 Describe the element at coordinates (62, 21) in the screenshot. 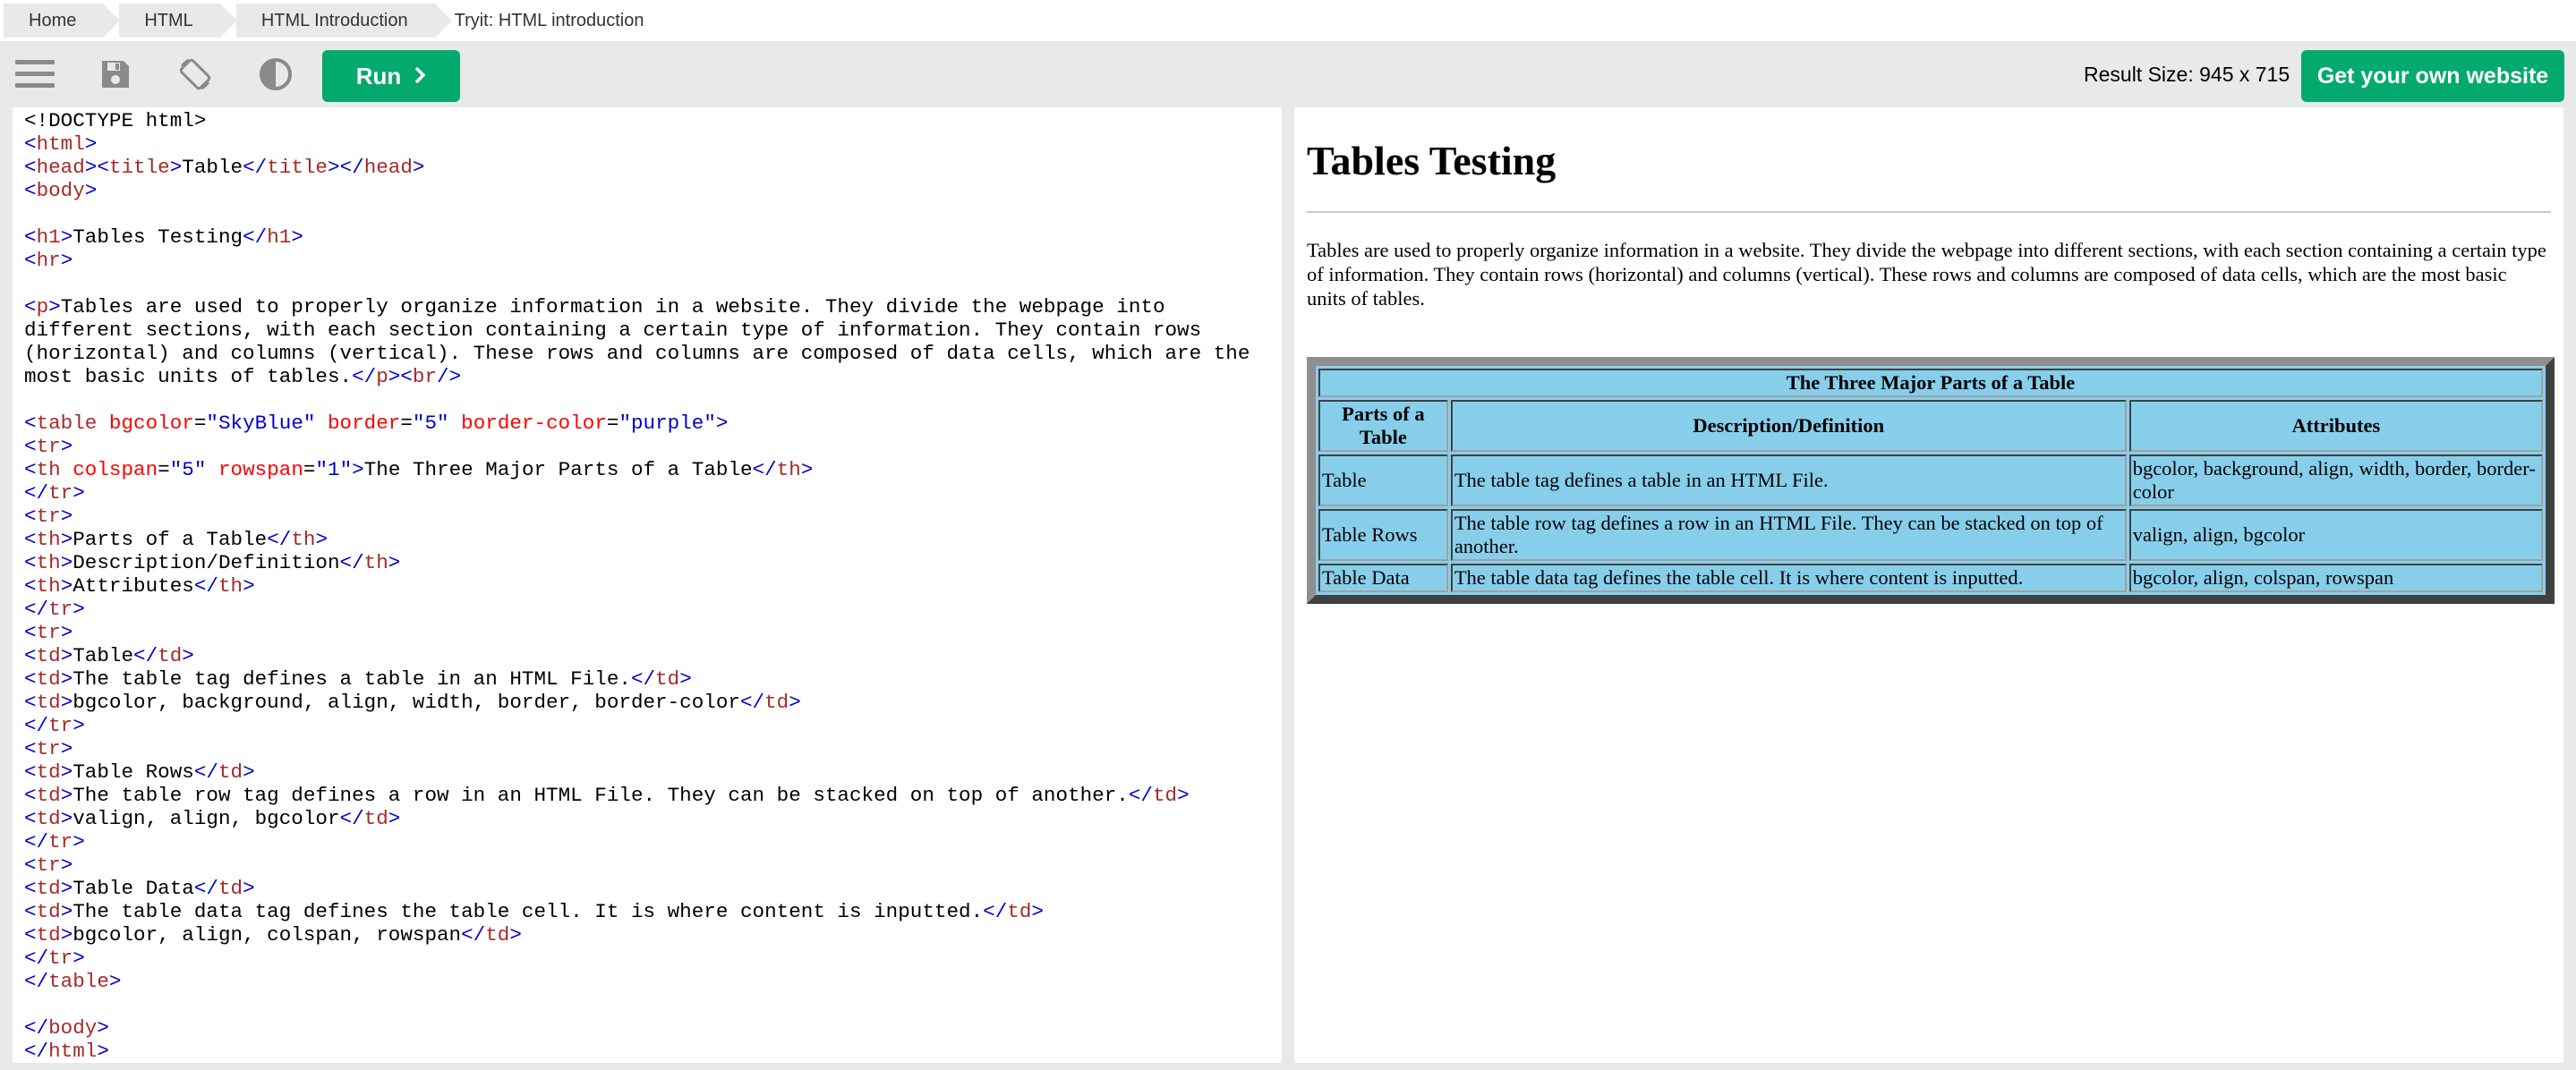

I see `breadcrumb-home: Home` at that location.